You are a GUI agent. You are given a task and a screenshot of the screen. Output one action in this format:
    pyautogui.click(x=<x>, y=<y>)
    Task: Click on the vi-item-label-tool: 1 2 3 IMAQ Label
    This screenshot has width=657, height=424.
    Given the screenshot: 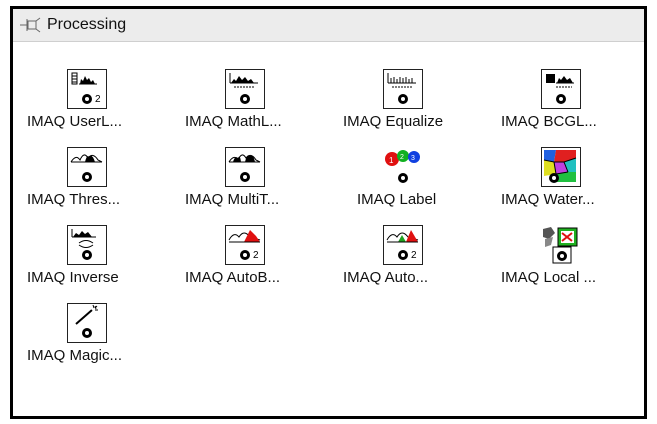 What is the action you would take?
    pyautogui.click(x=418, y=185)
    